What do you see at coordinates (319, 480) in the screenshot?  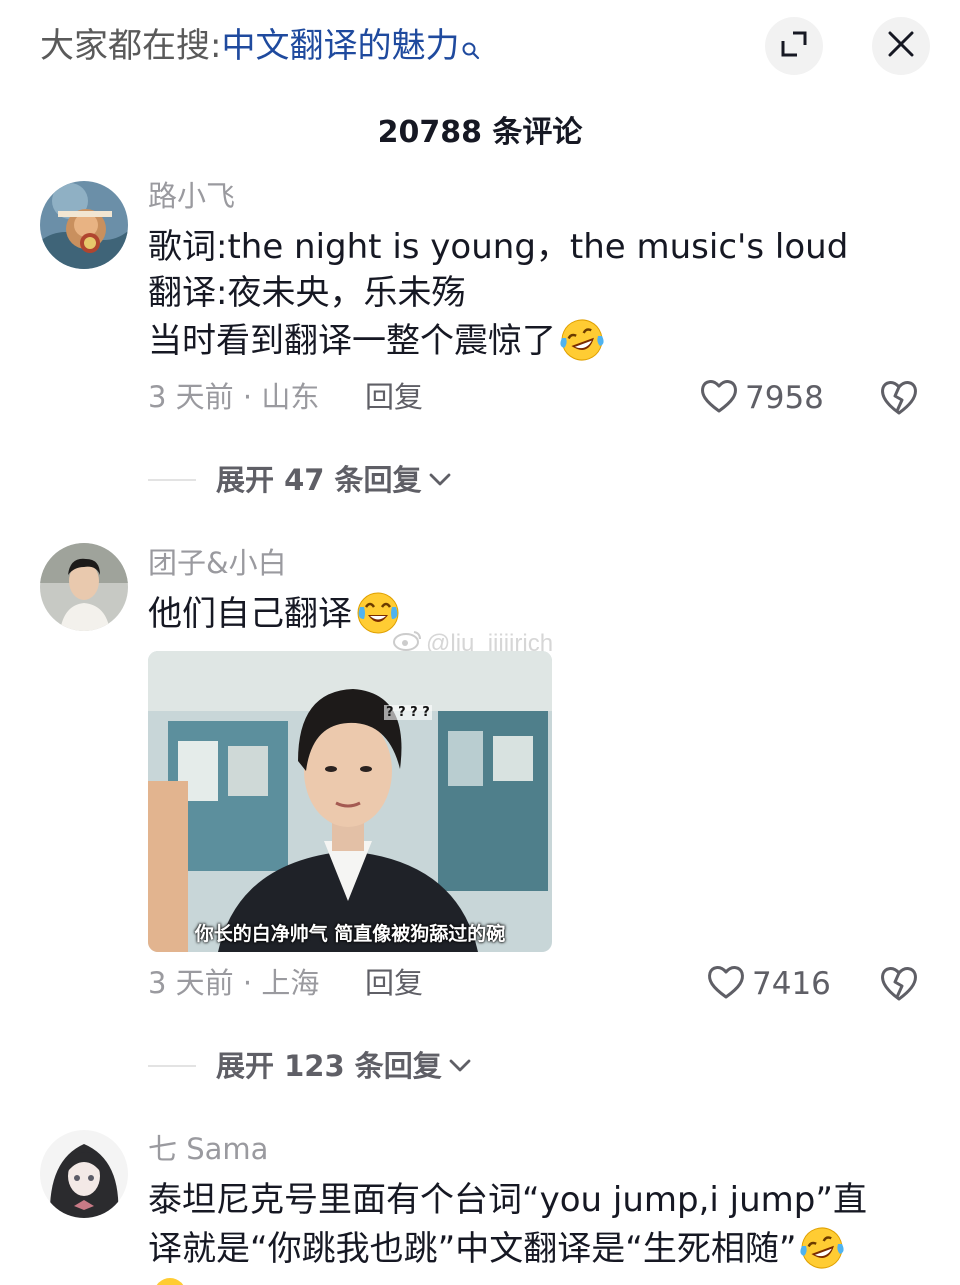 I see `expand-replies-label: 展开 47 条回复` at bounding box center [319, 480].